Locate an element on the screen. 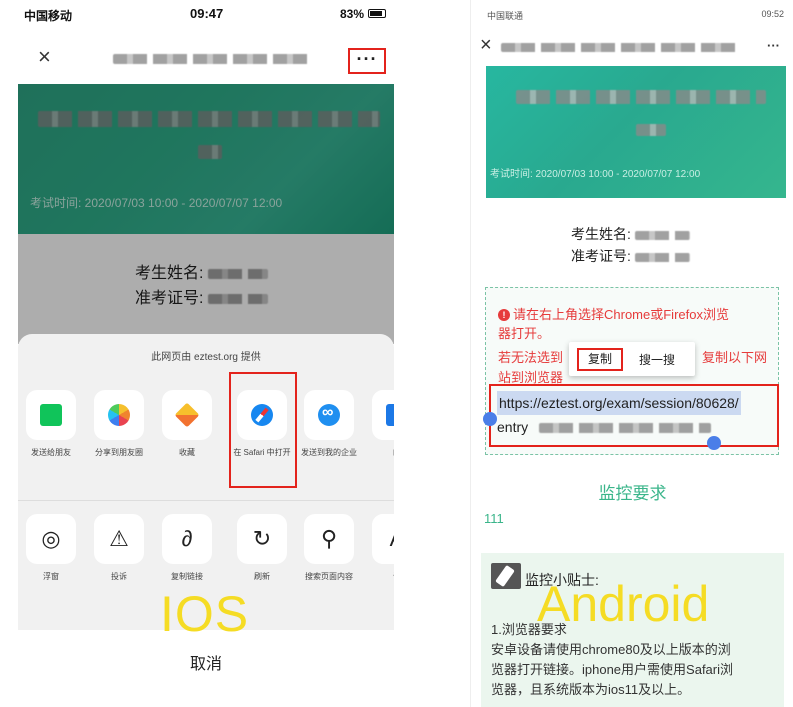 The width and height of the screenshot is (793, 707). warning-line-1: ! 请在右上角选择Chrome或Firefox浏览 is located at coordinates (613, 314).